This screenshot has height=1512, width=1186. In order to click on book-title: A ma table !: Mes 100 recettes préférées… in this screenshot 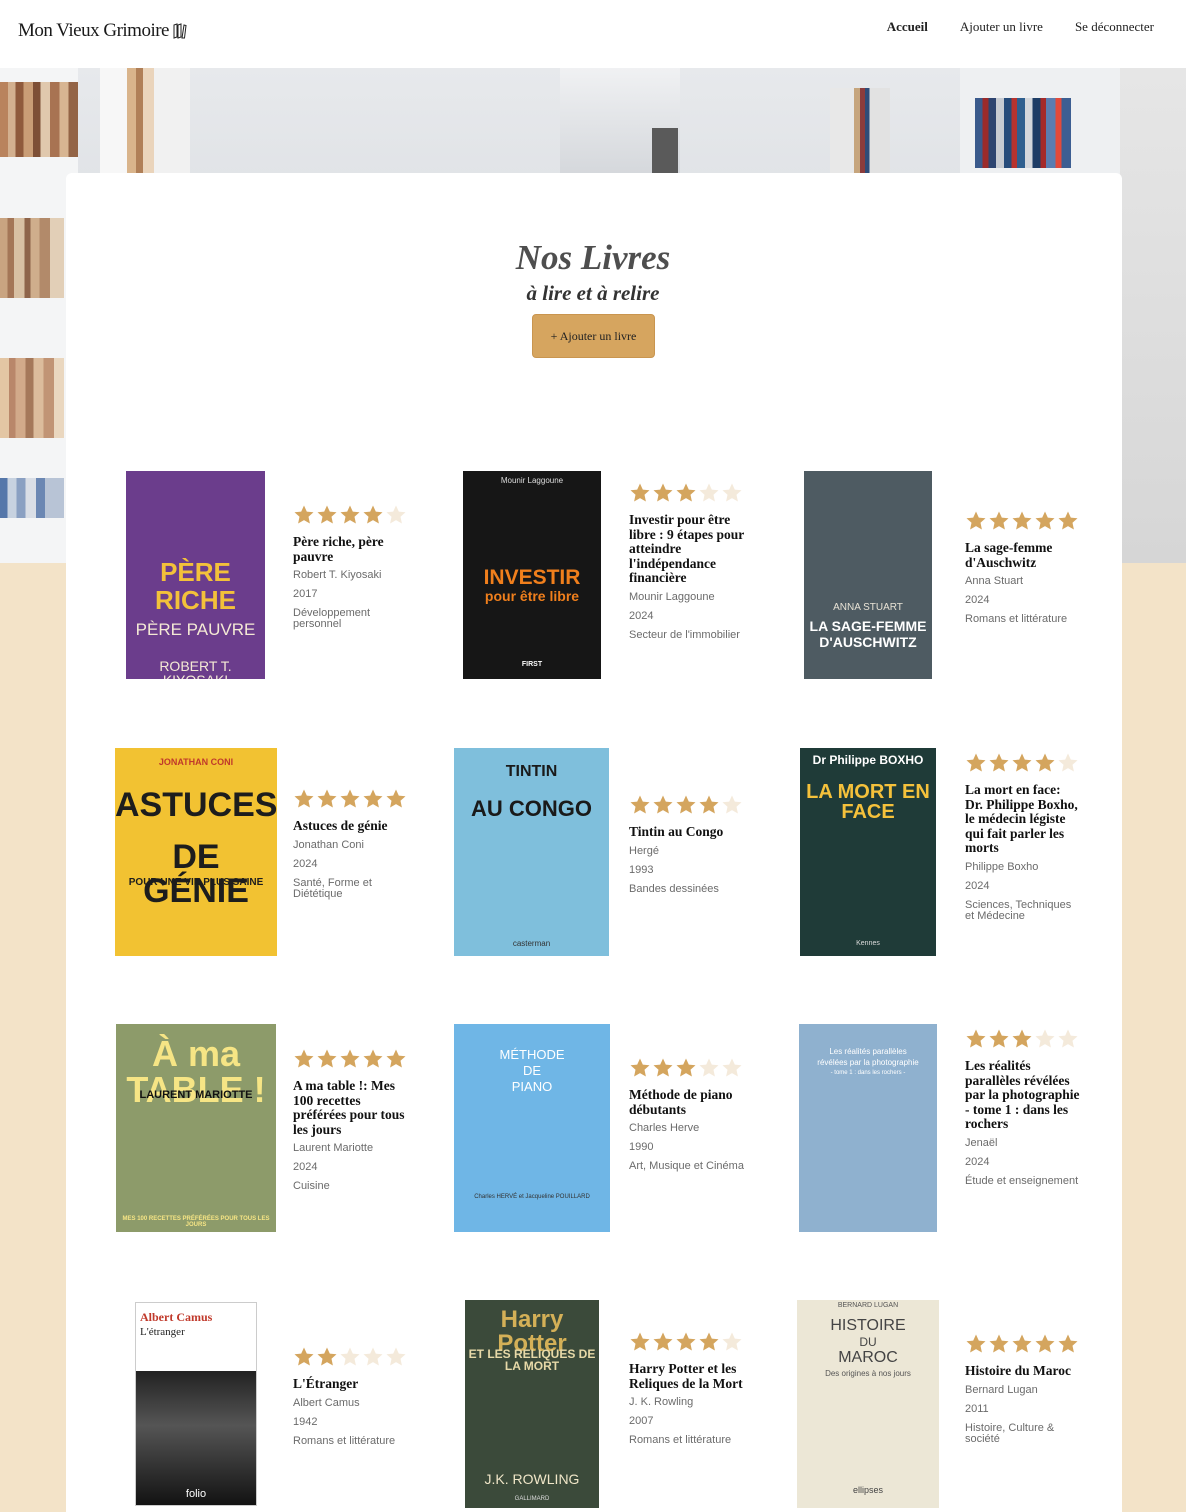, I will do `click(350, 1107)`.